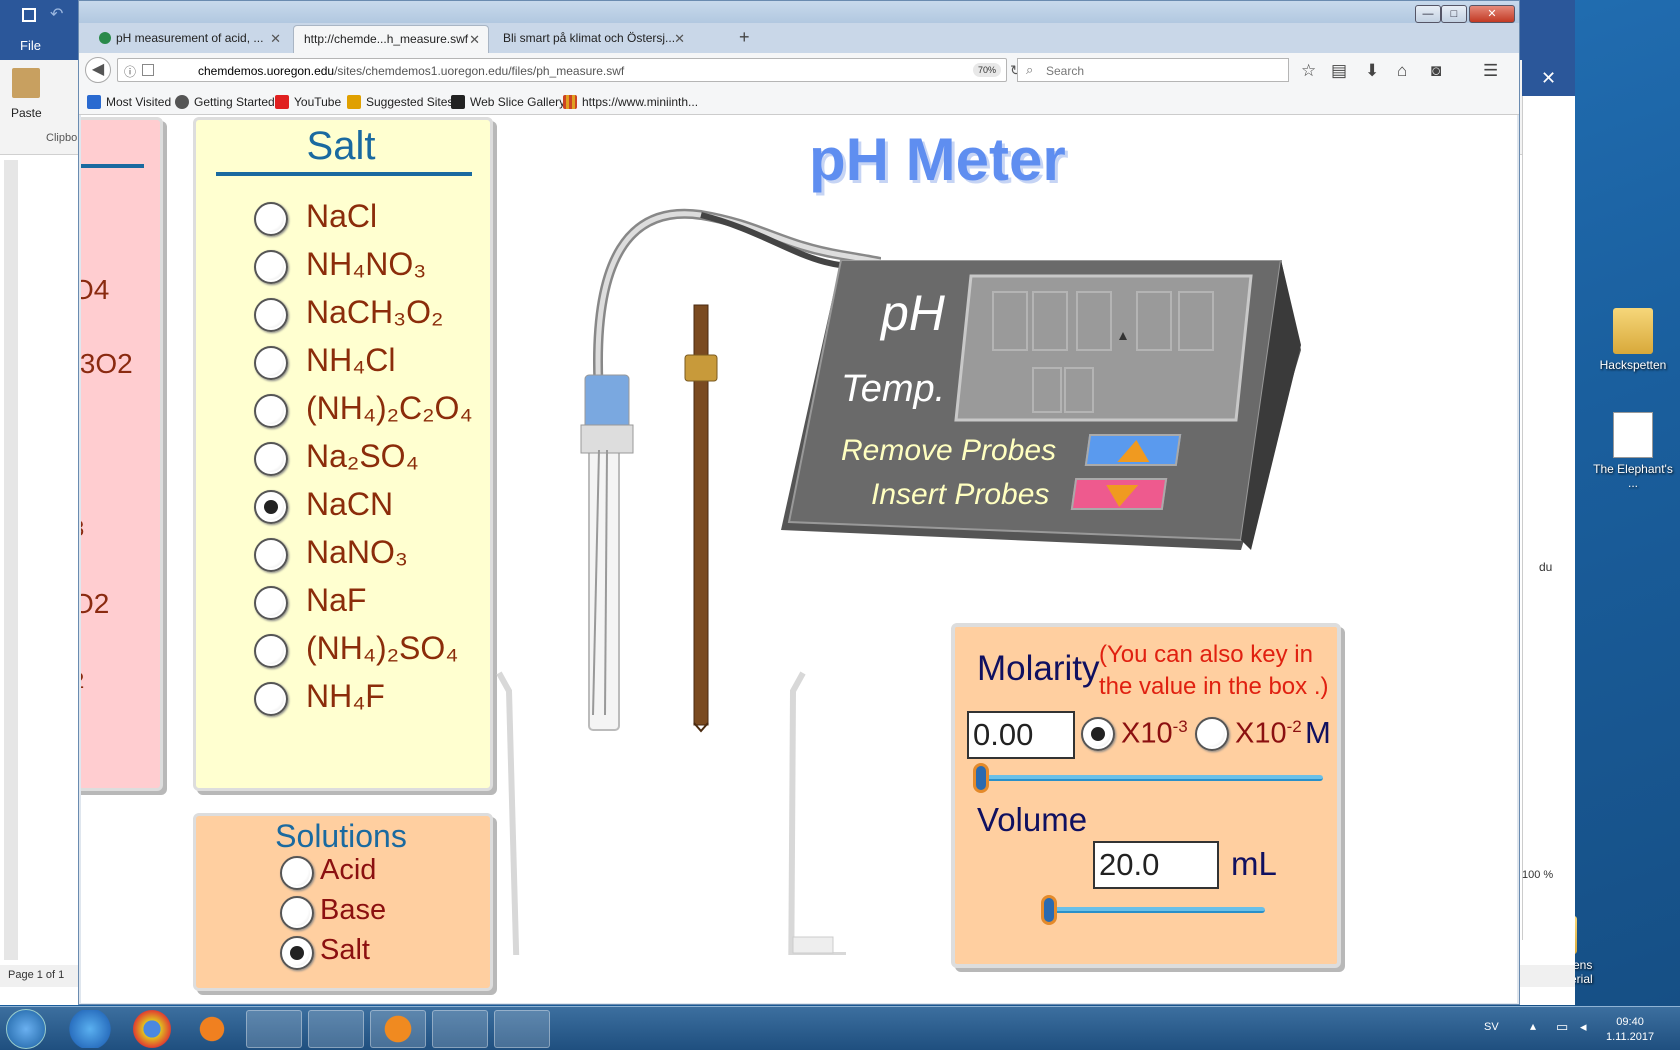 Image resolution: width=1680 pixels, height=1050 pixels. Describe the element at coordinates (913, 313) in the screenshot. I see `ph-label: pH` at that location.